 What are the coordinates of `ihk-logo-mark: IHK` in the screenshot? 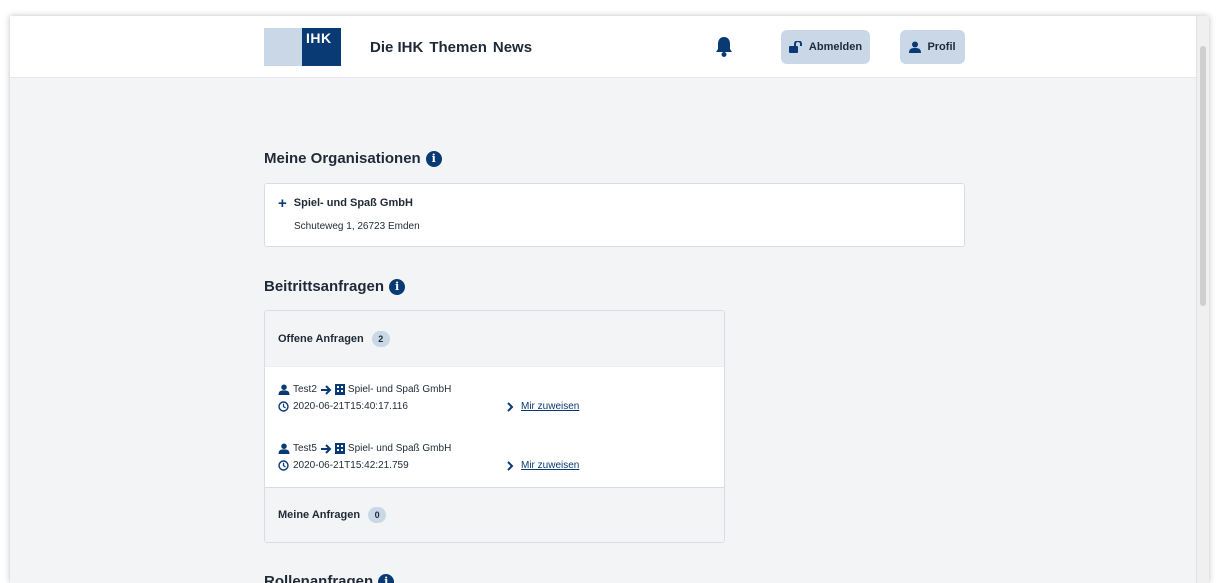 It's located at (321, 47).